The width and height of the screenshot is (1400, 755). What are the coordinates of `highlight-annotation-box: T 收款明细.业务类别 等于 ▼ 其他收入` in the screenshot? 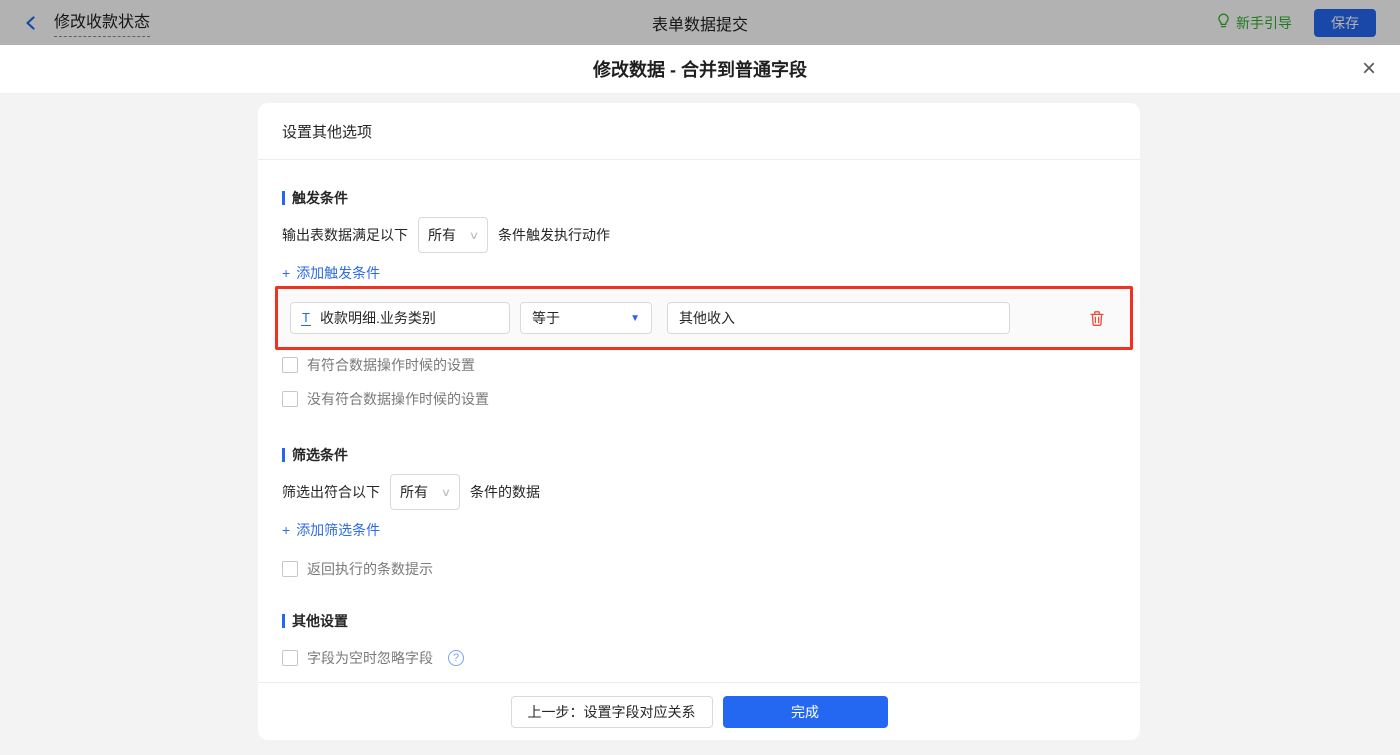 It's located at (704, 318).